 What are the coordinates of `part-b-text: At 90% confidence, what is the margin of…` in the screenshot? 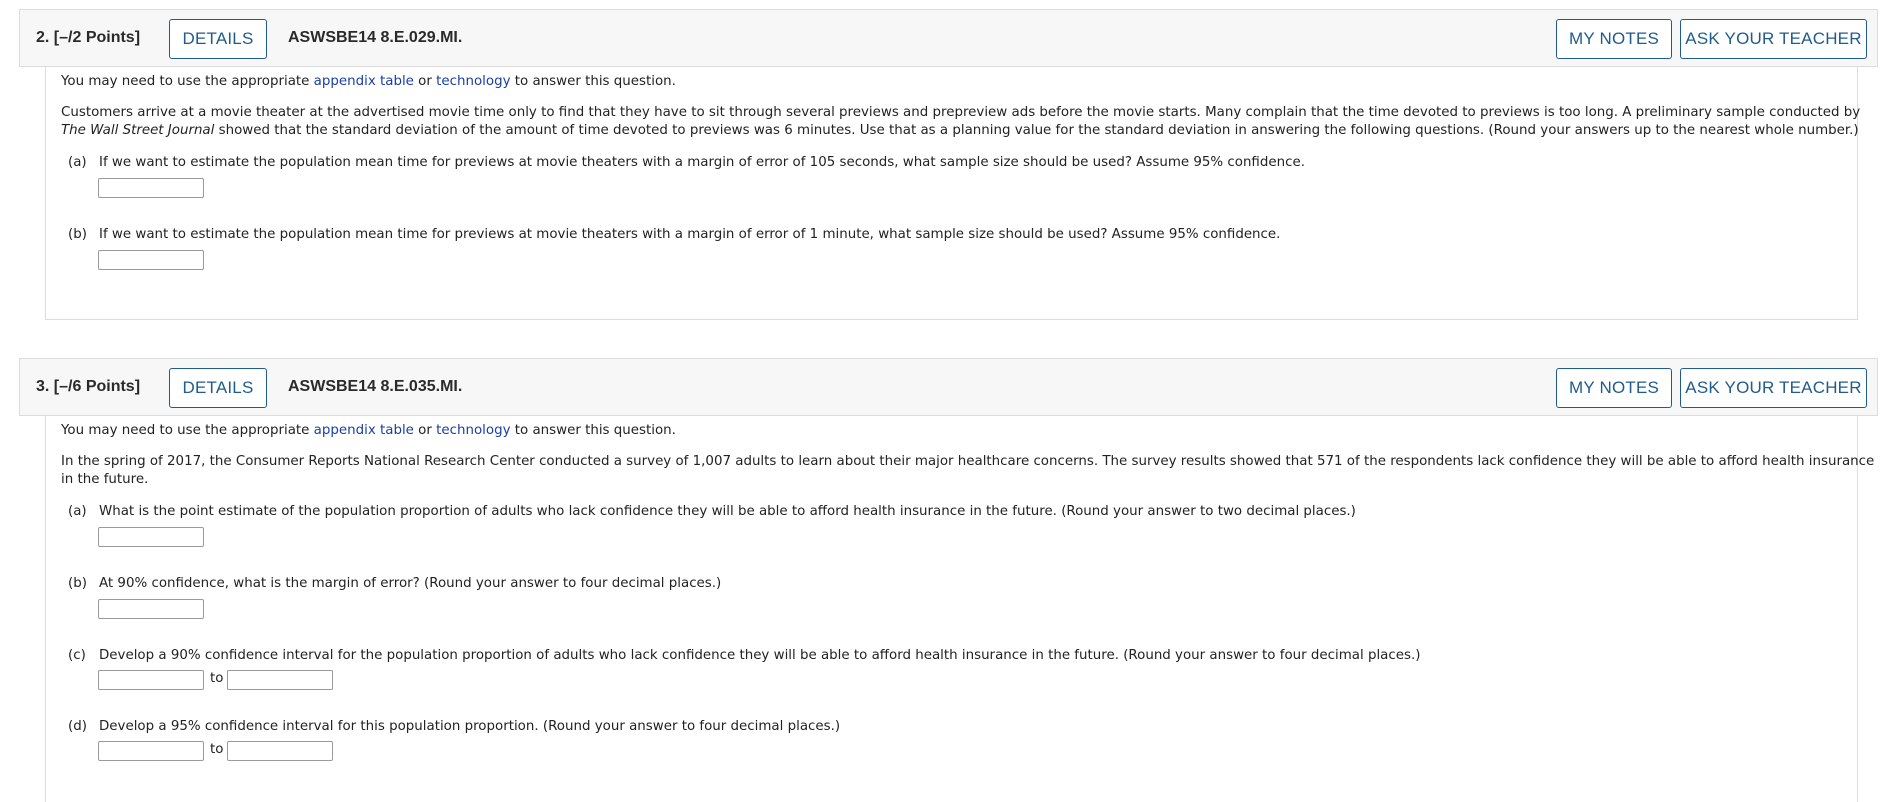 It's located at (410, 583).